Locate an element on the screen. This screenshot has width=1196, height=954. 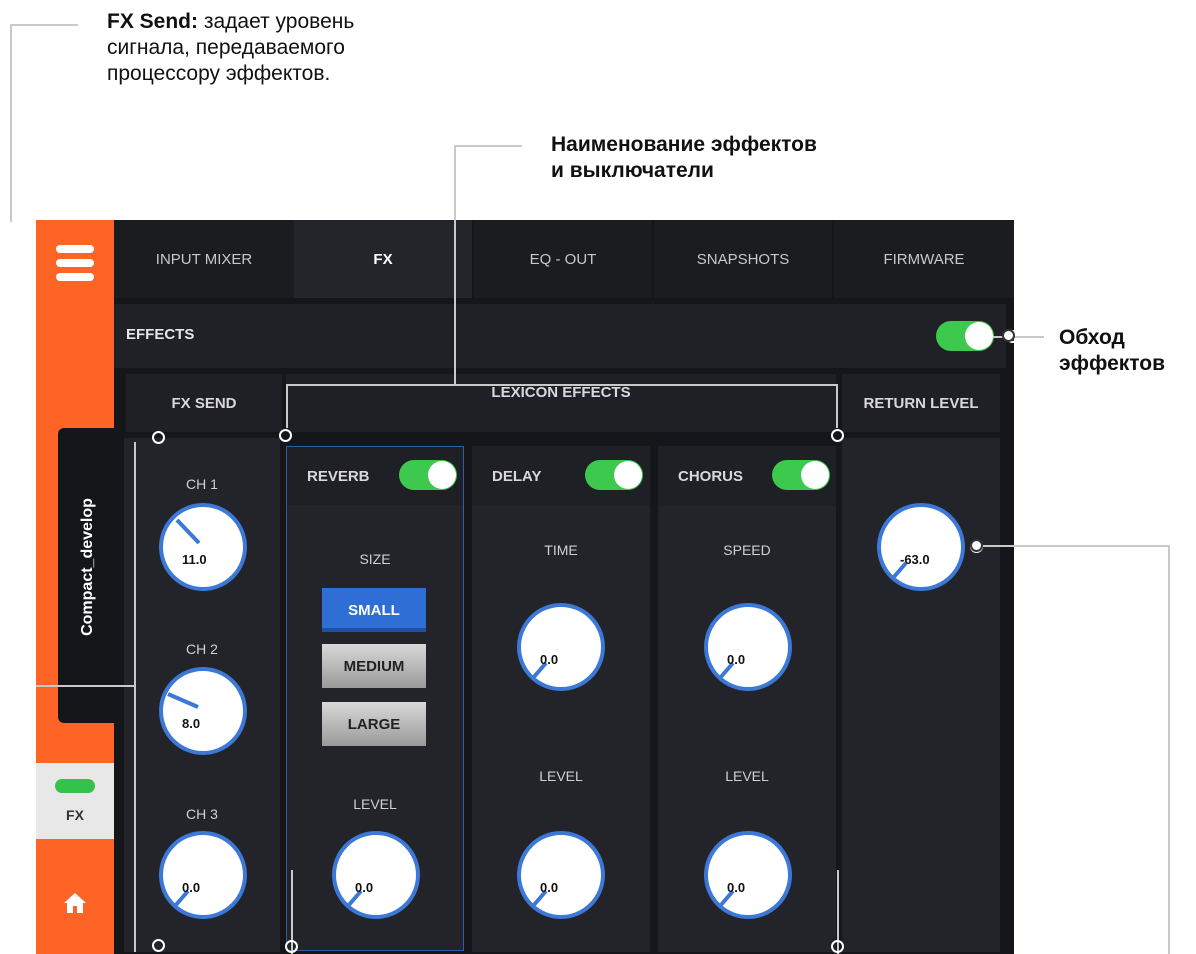
chorus-level-value: 0.0 is located at coordinates (736, 887).